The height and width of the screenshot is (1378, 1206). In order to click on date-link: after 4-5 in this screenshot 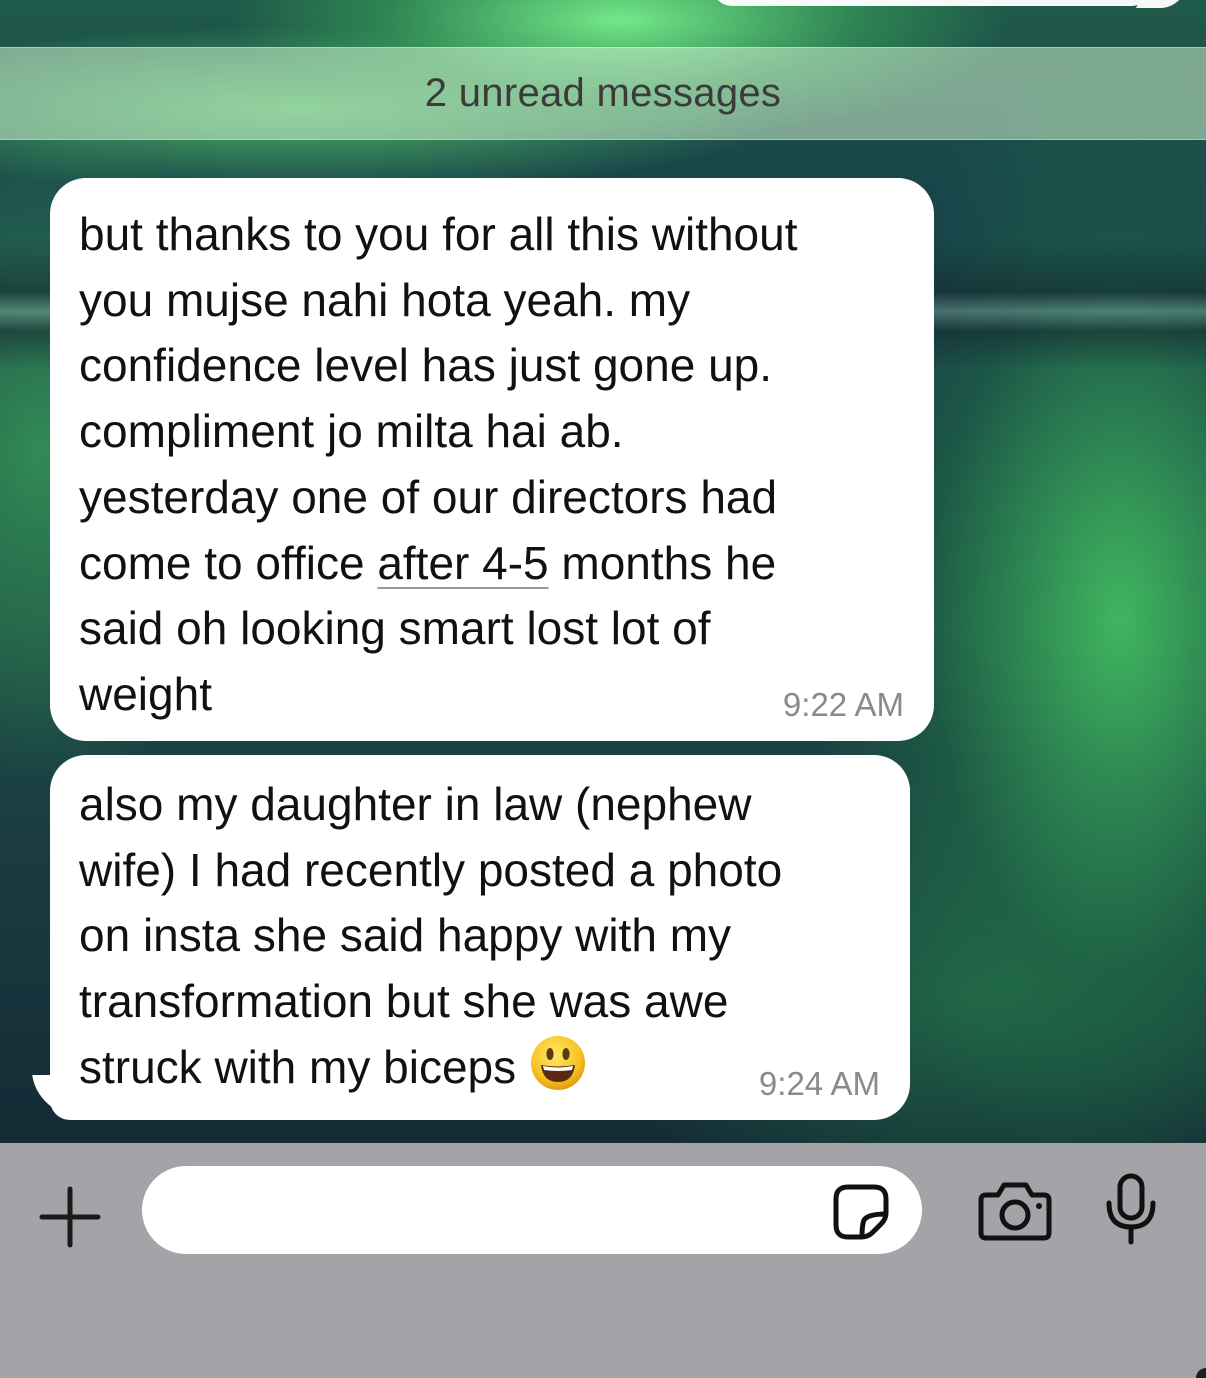, I will do `click(462, 563)`.